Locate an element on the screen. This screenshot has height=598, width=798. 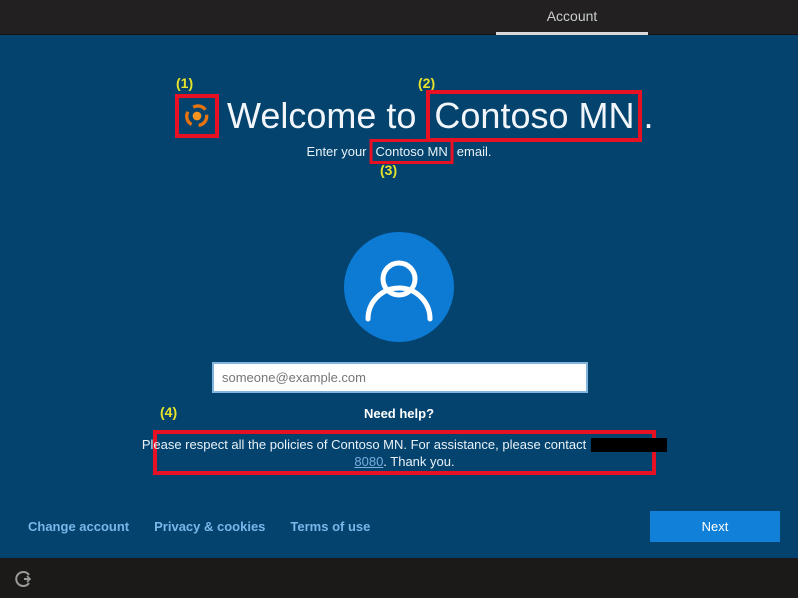
annotation-box-3: Contoso MN is located at coordinates (411, 151).